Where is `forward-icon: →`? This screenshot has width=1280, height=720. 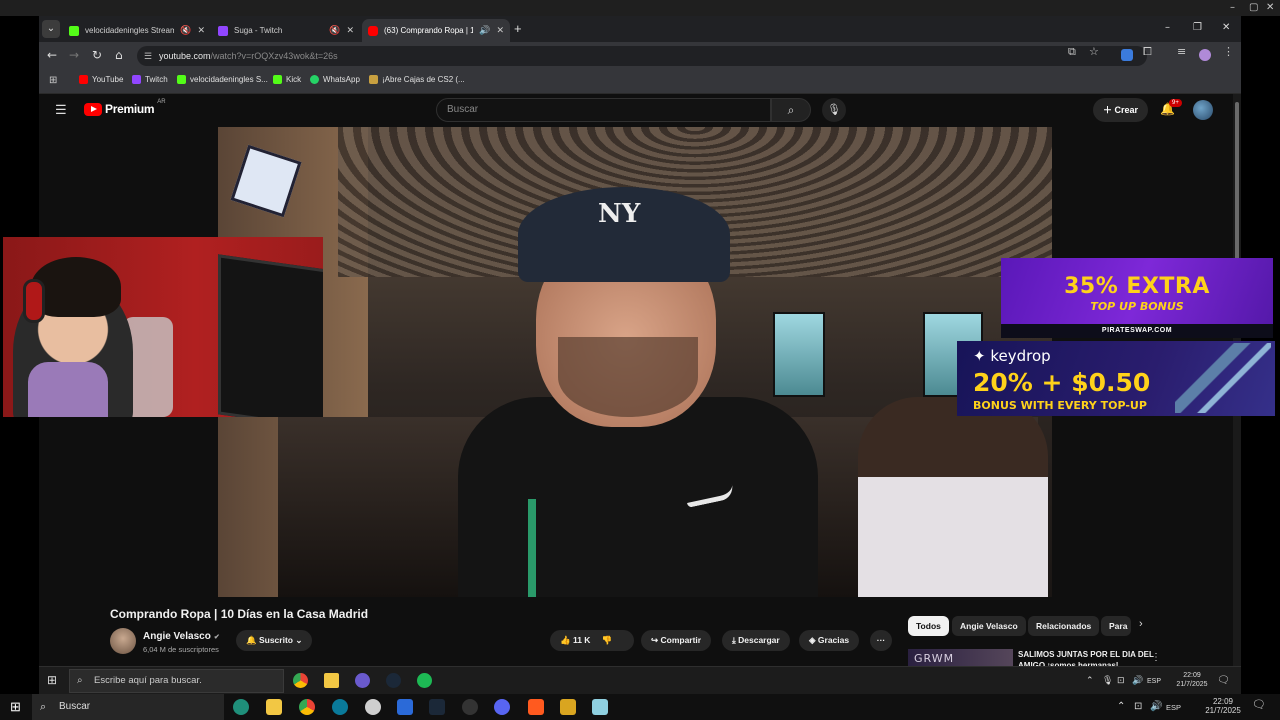 forward-icon: → is located at coordinates (74, 55).